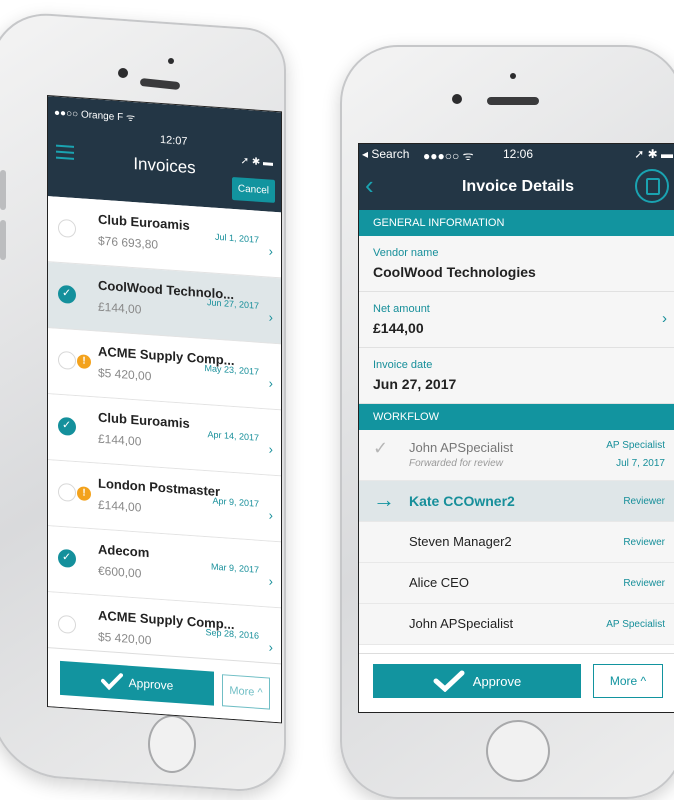 The height and width of the screenshot is (800, 674). I want to click on workflow-header: WORKFLOW, so click(516, 417).